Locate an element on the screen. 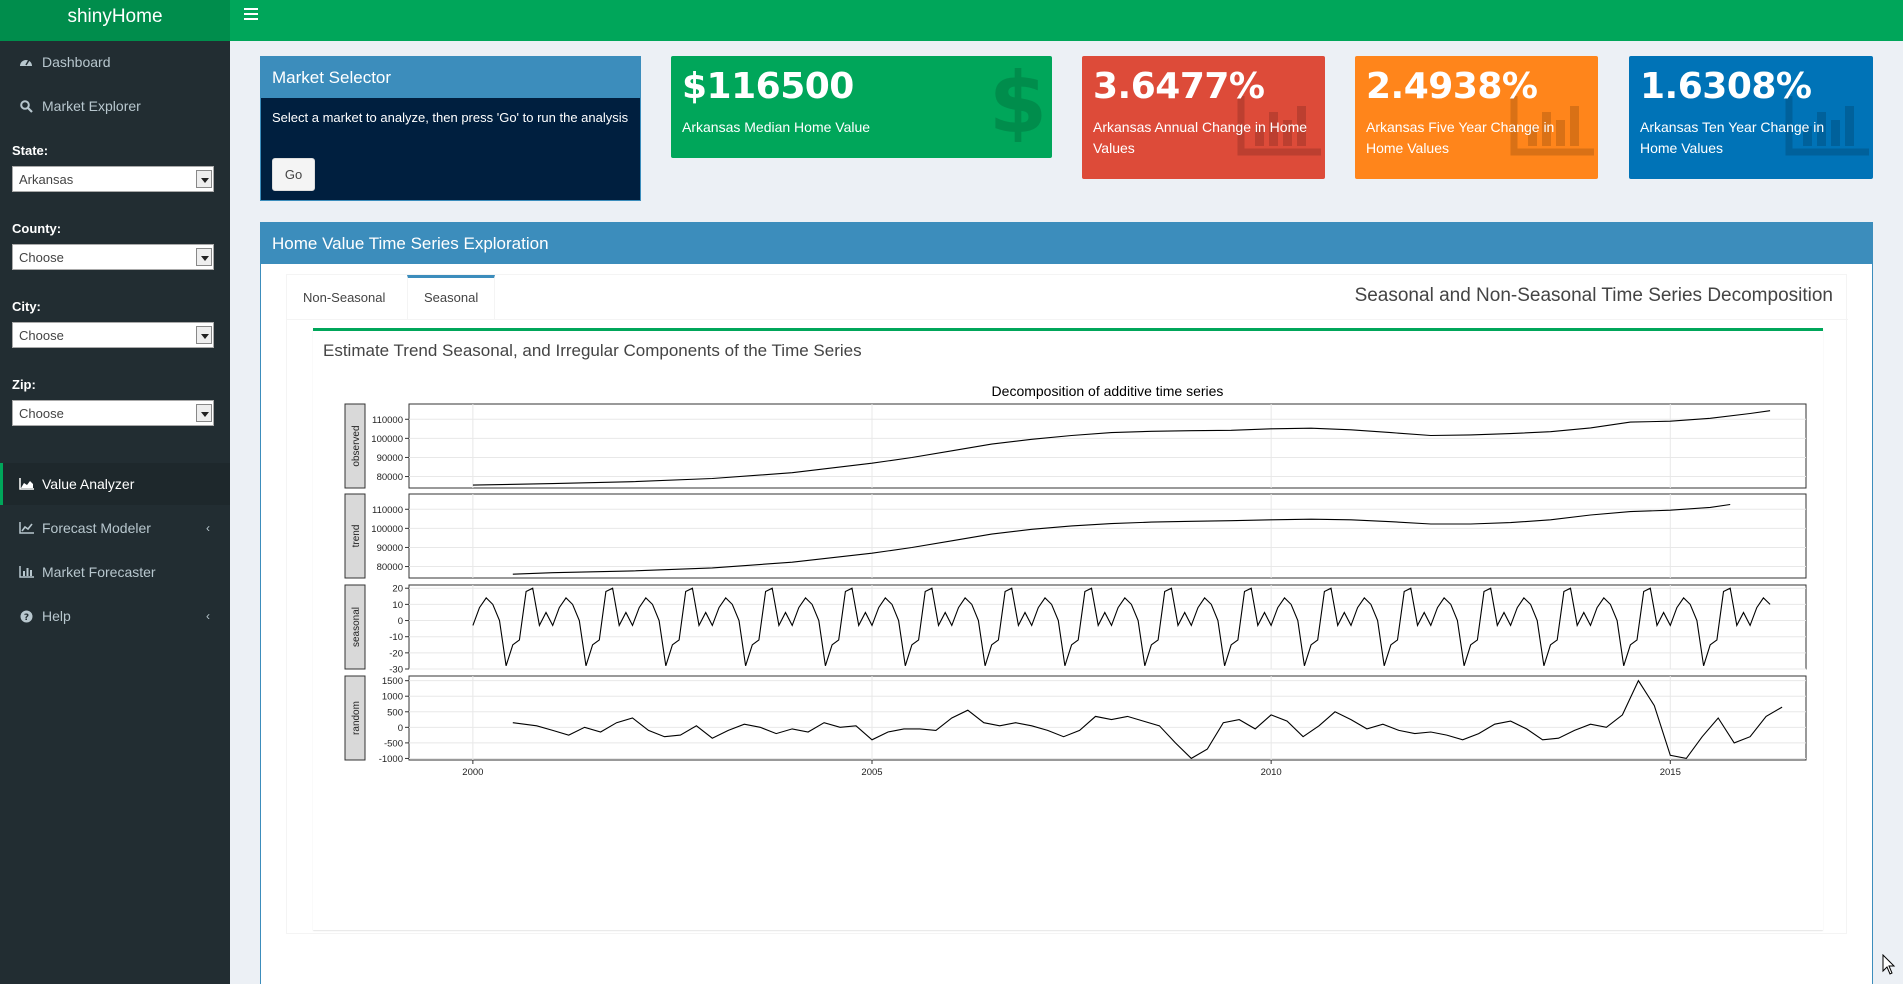  search-icon is located at coordinates (26, 106).